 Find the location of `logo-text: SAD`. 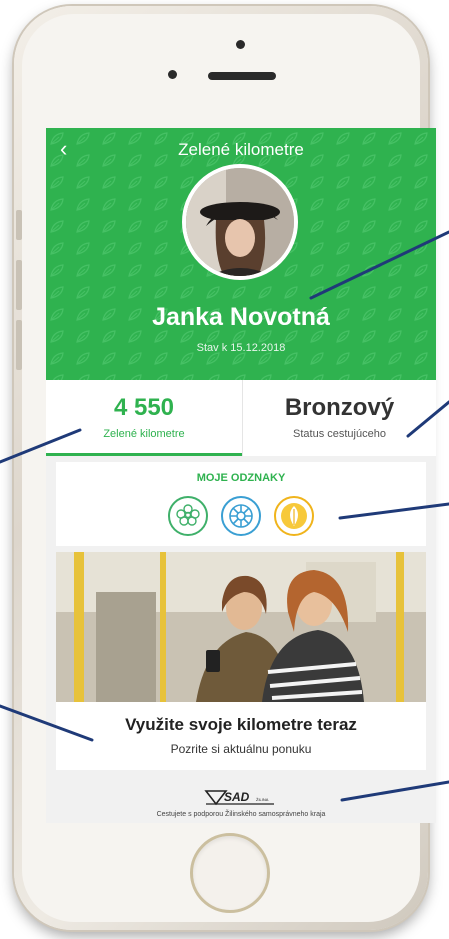

logo-text: SAD is located at coordinates (237, 797).